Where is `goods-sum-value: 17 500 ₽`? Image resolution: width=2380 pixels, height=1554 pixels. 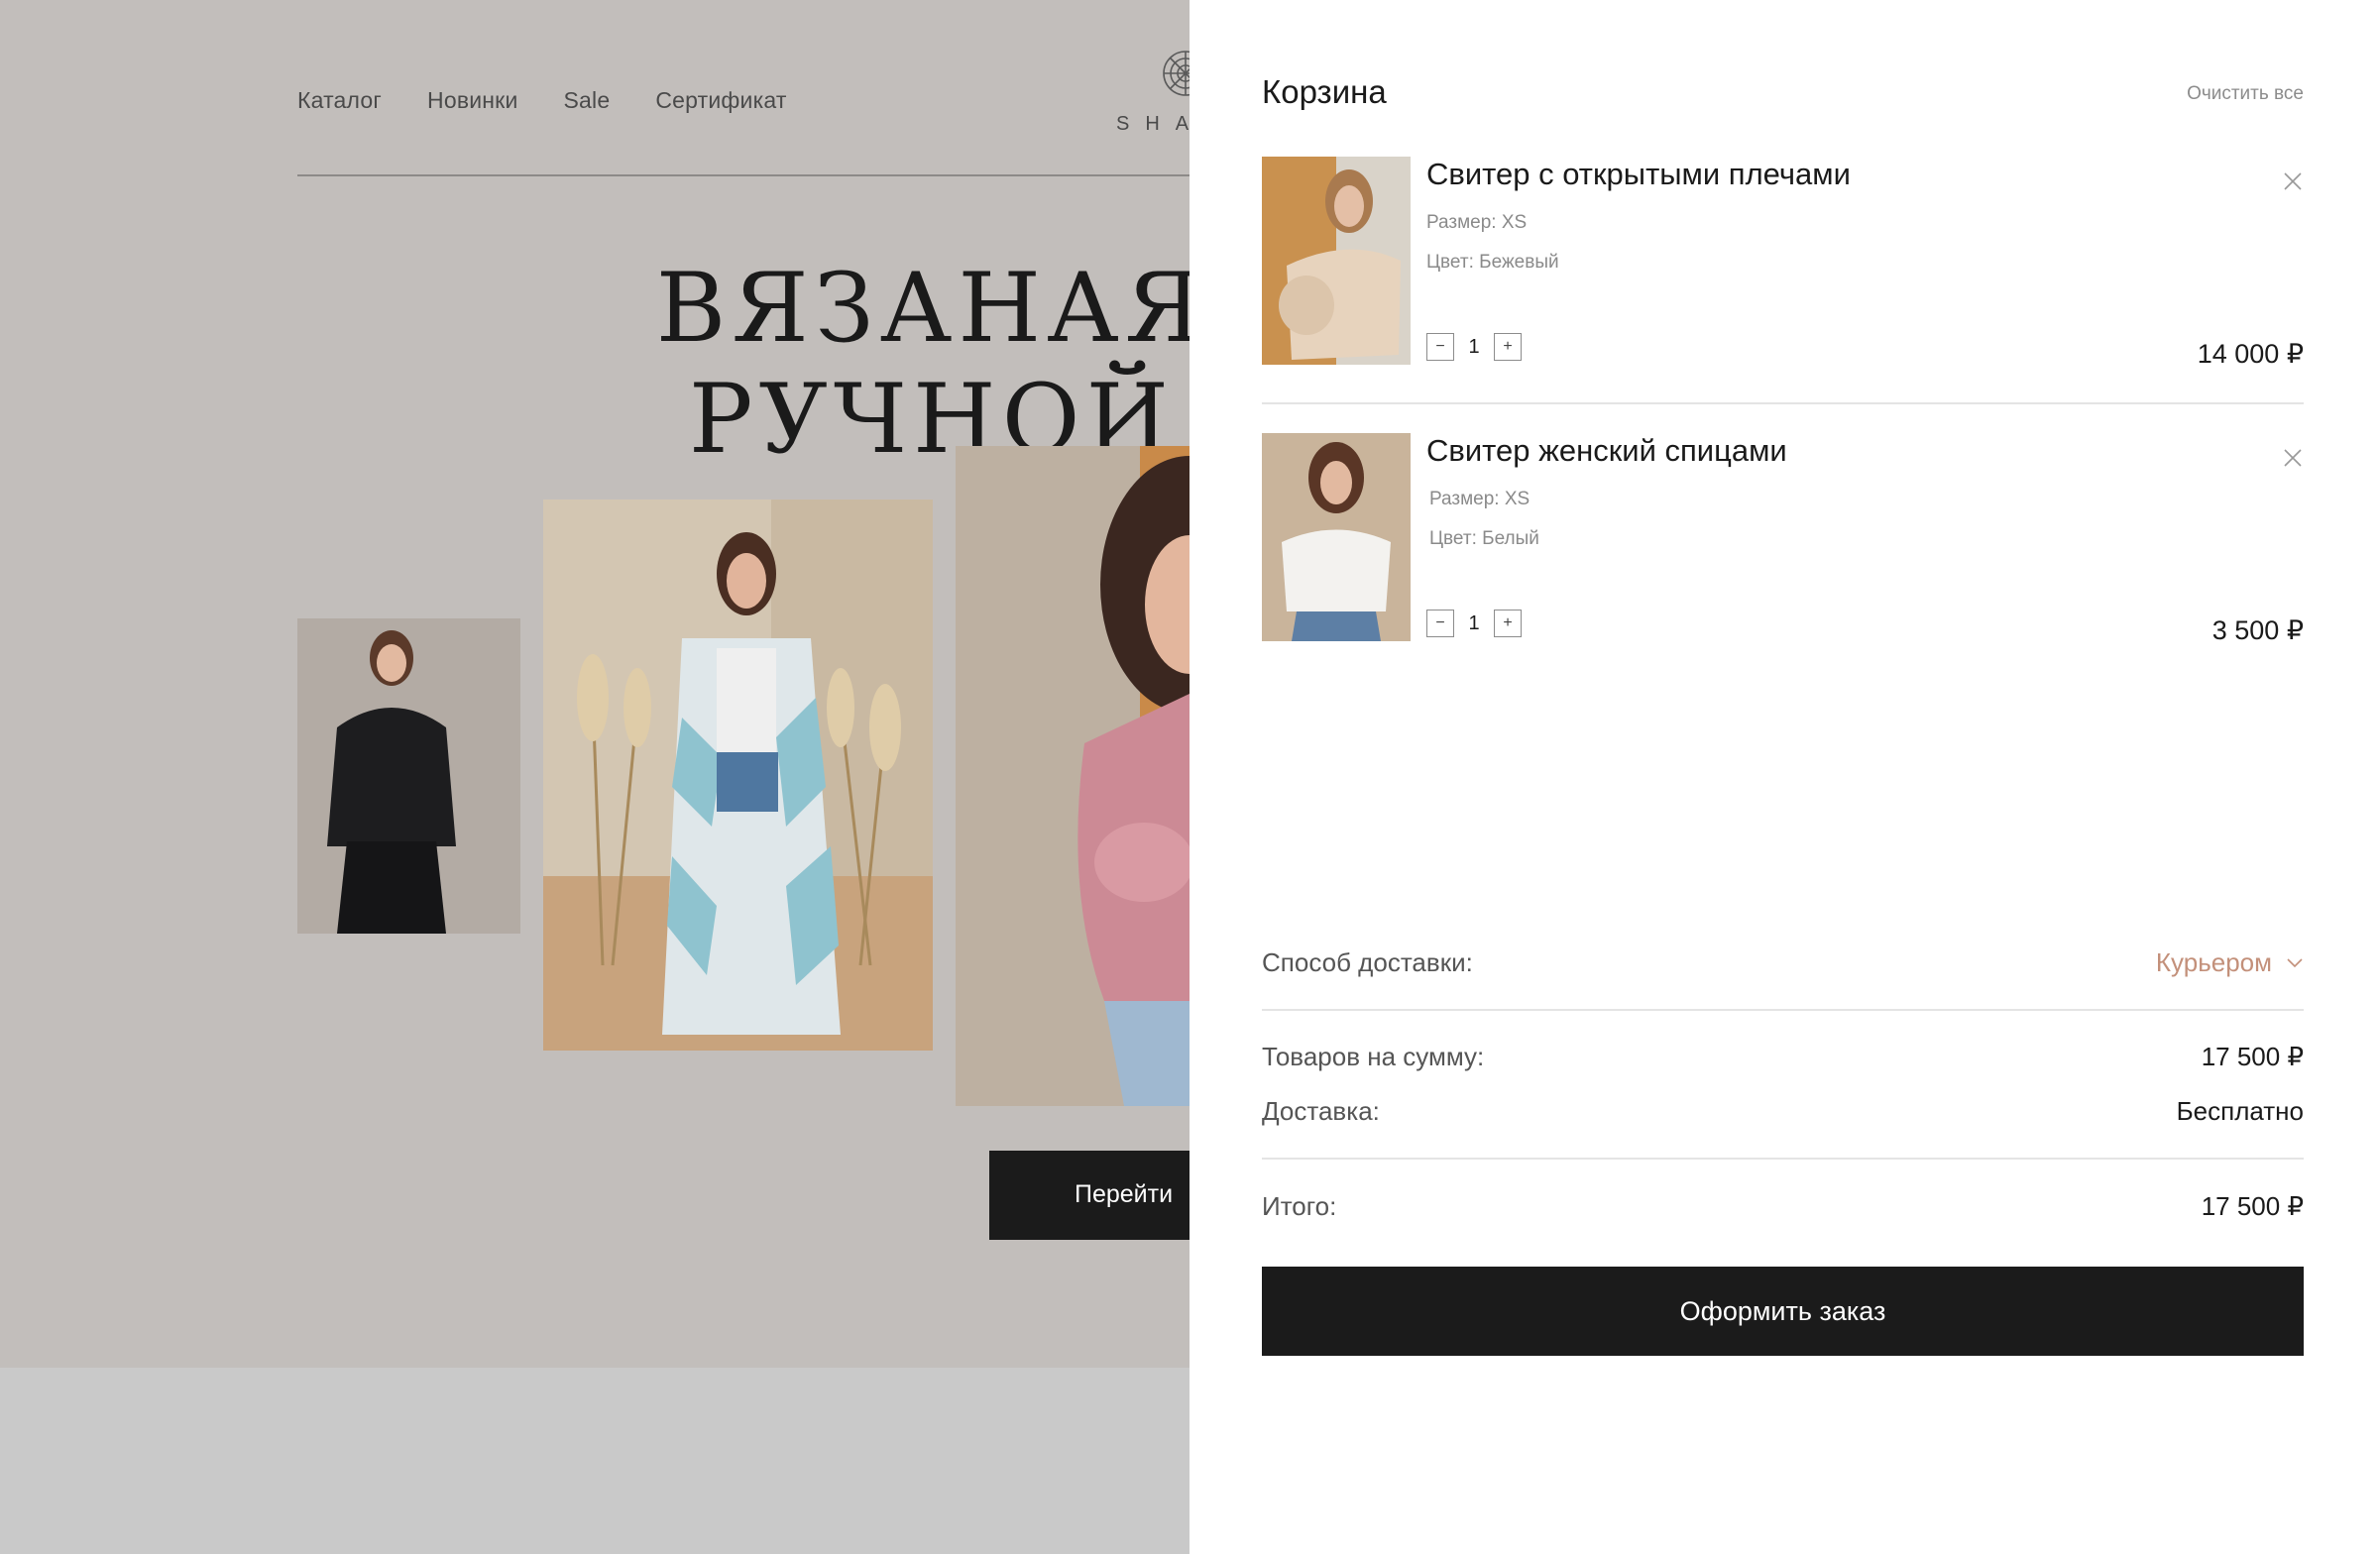 goods-sum-value: 17 500 ₽ is located at coordinates (2252, 1056).